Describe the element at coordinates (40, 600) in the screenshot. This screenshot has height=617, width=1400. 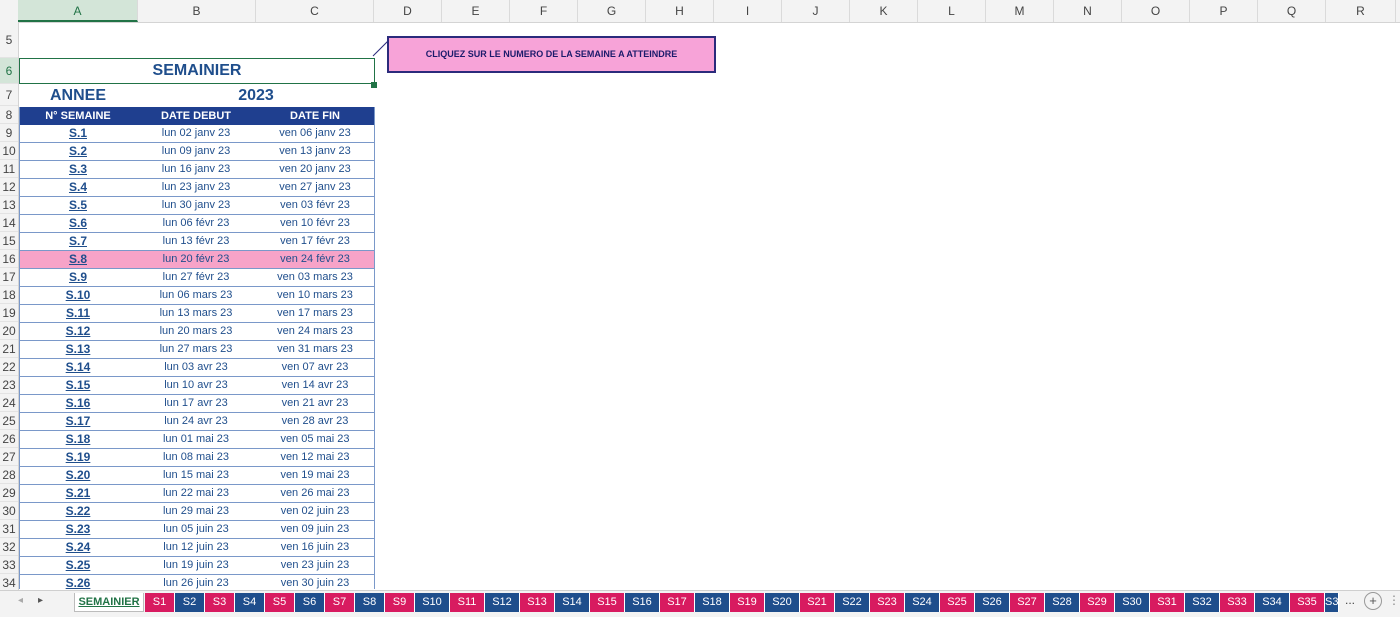
I see `tab-scroll-right-icon: ▸` at that location.